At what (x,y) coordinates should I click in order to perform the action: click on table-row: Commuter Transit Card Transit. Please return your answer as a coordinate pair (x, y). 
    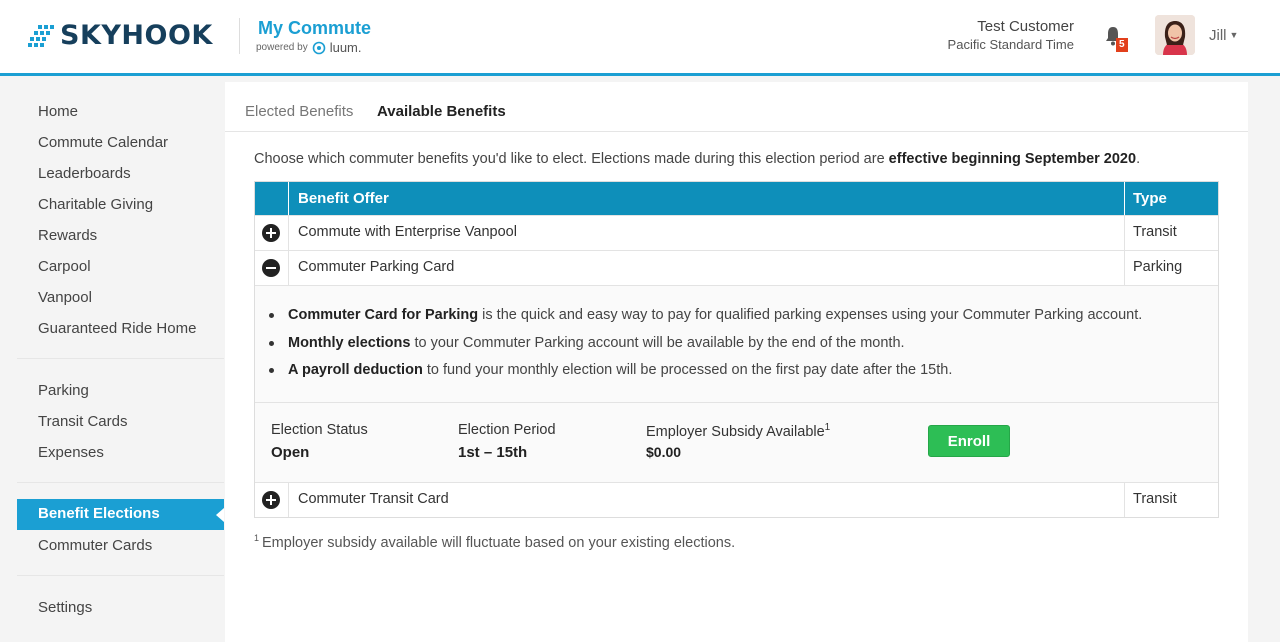
    Looking at the image, I should click on (736, 499).